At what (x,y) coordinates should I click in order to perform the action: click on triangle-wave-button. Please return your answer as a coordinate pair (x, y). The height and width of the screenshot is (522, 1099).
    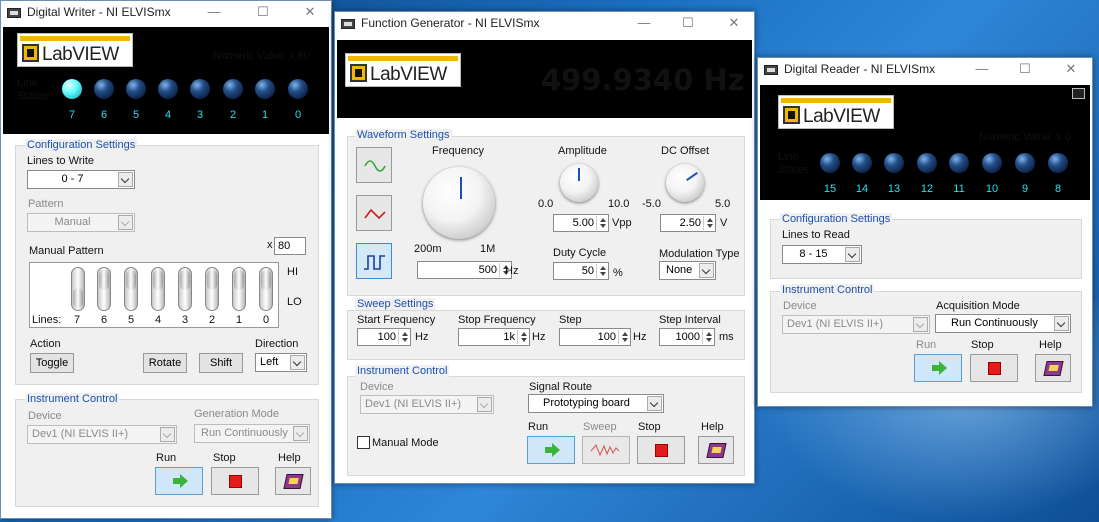
    Looking at the image, I should click on (374, 213).